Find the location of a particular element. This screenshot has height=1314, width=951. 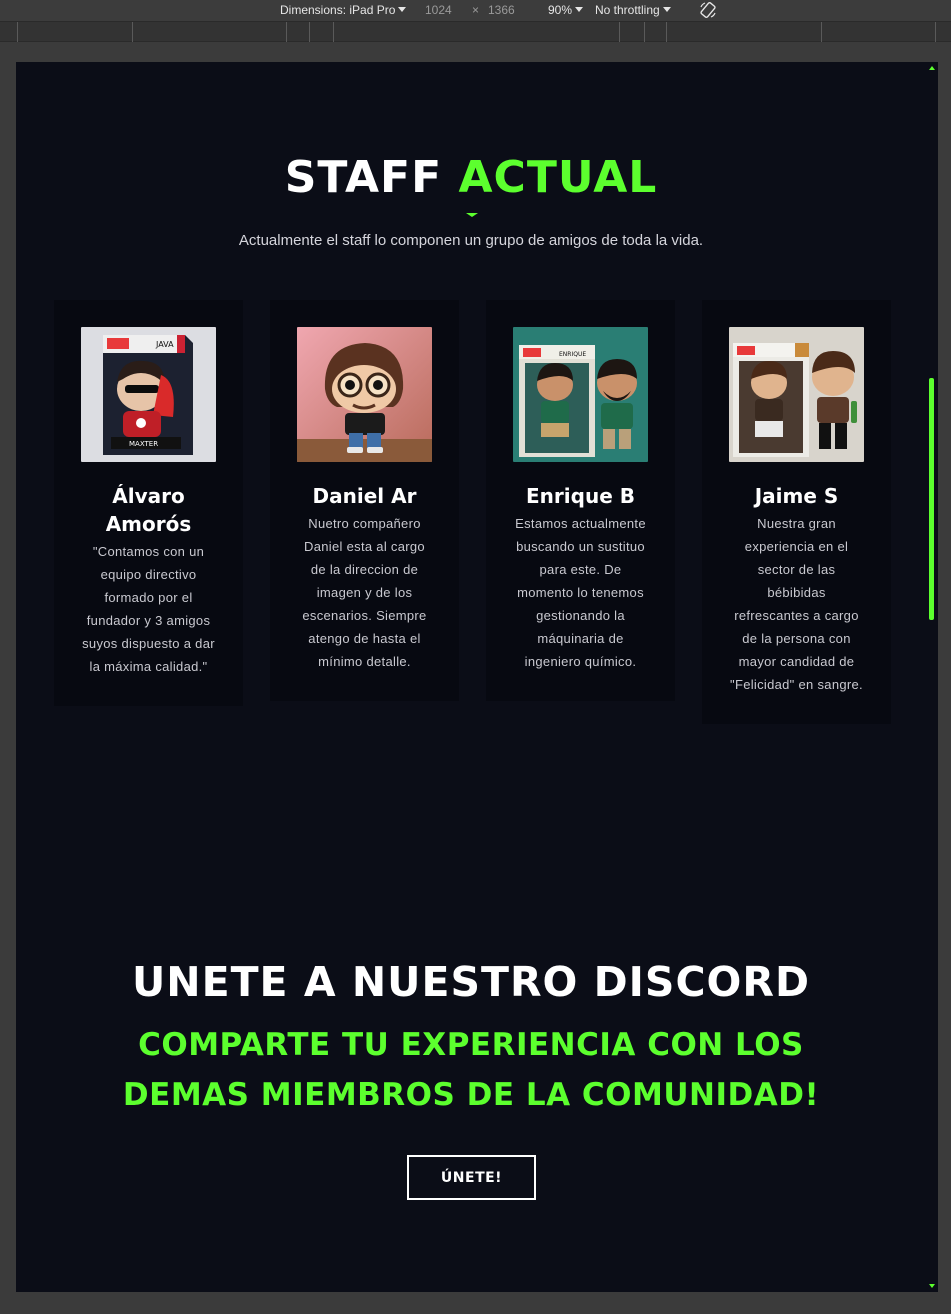

throttling-select: No throttling is located at coordinates (633, 10).